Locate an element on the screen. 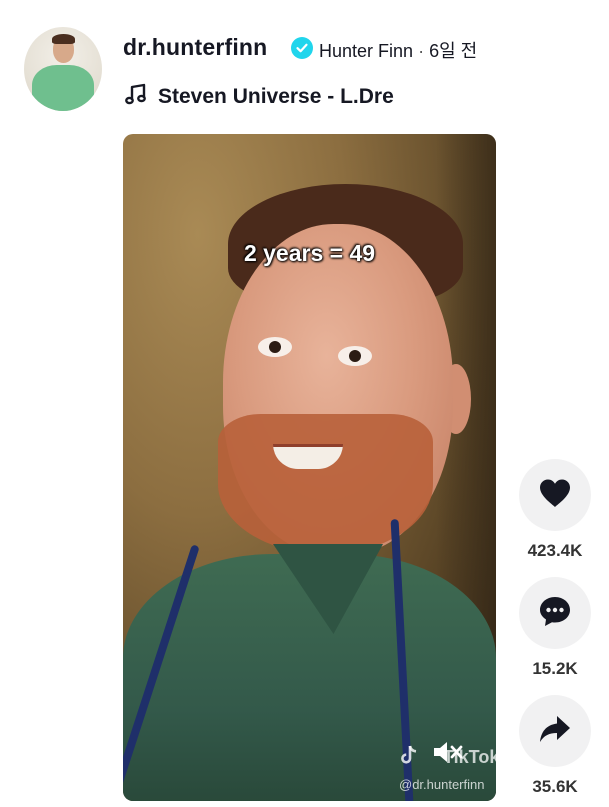 This screenshot has height=807, width=609. comment-button is located at coordinates (555, 613).